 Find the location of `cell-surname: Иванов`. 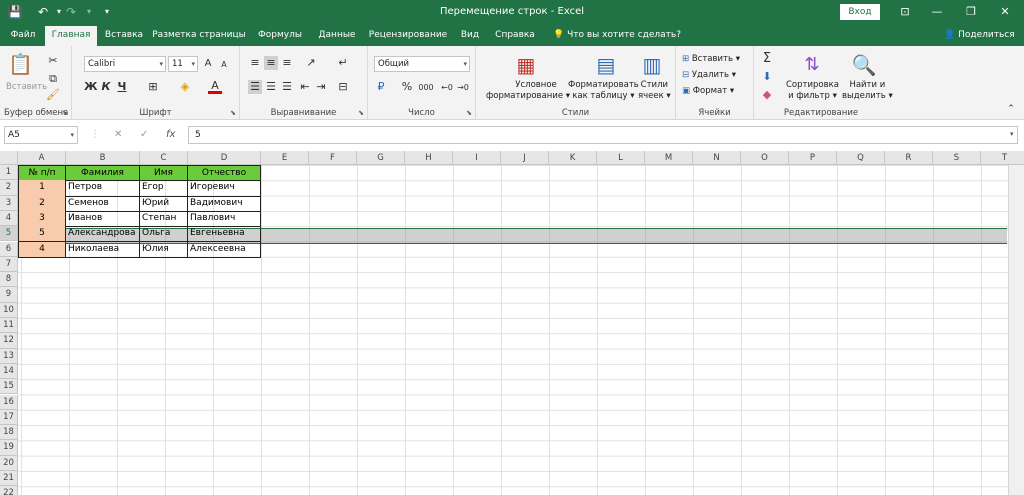

cell-surname: Иванов is located at coordinates (103, 219).